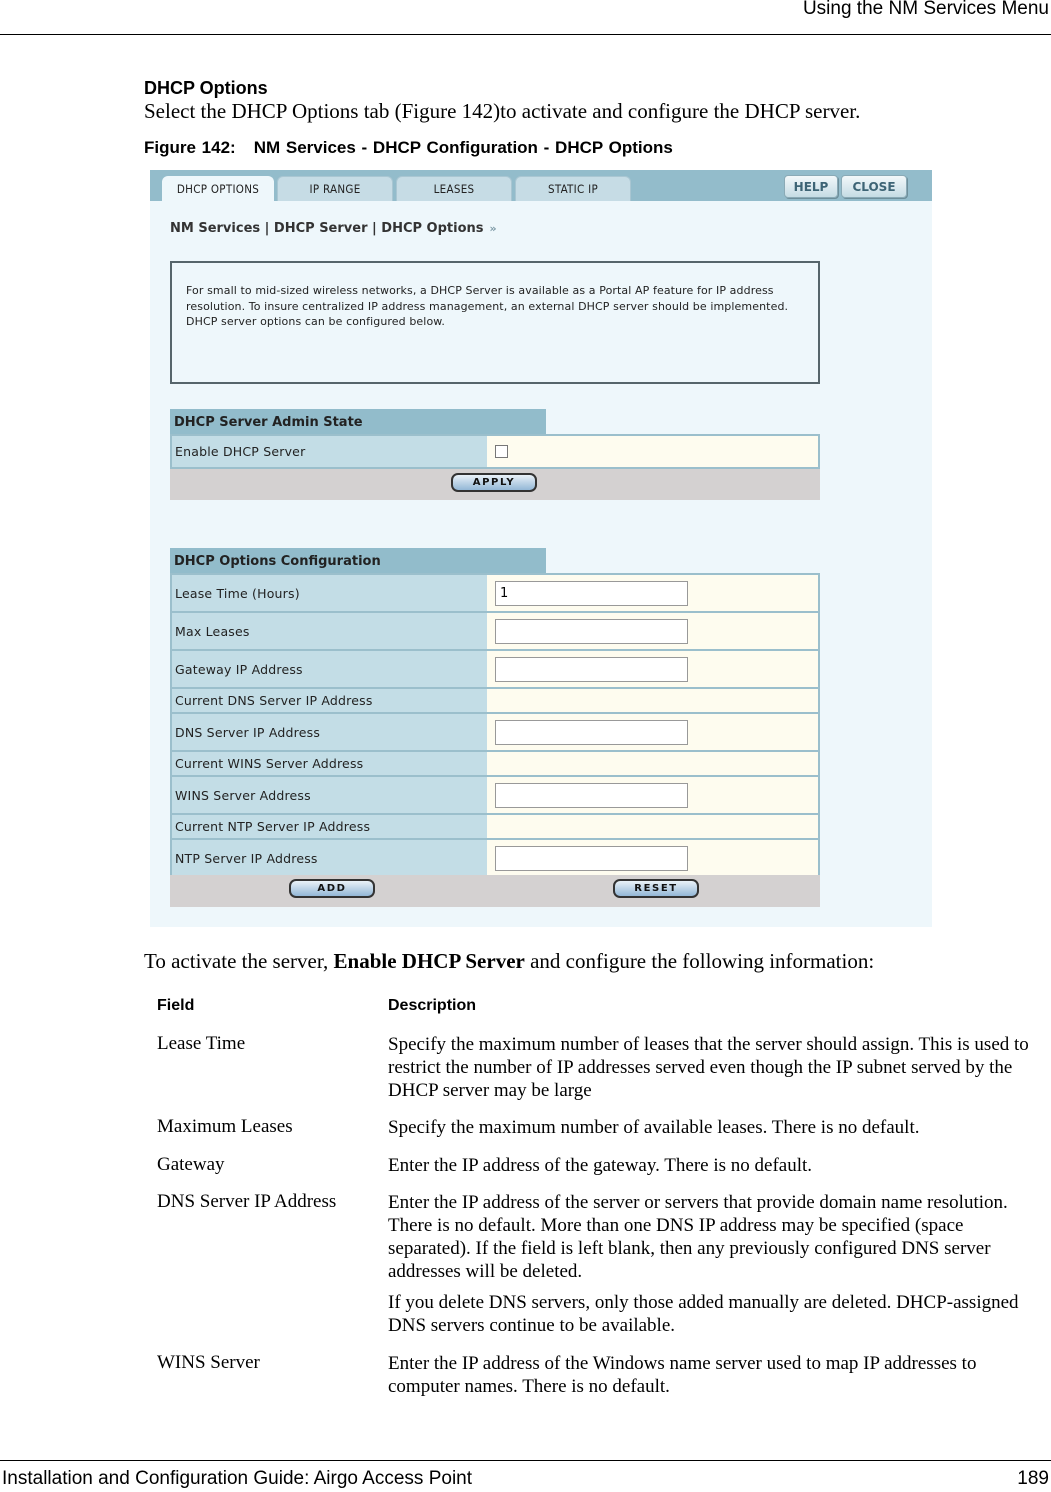 The height and width of the screenshot is (1492, 1051). Describe the element at coordinates (573, 188) in the screenshot. I see `tab-static-ip: STATIC IP` at that location.